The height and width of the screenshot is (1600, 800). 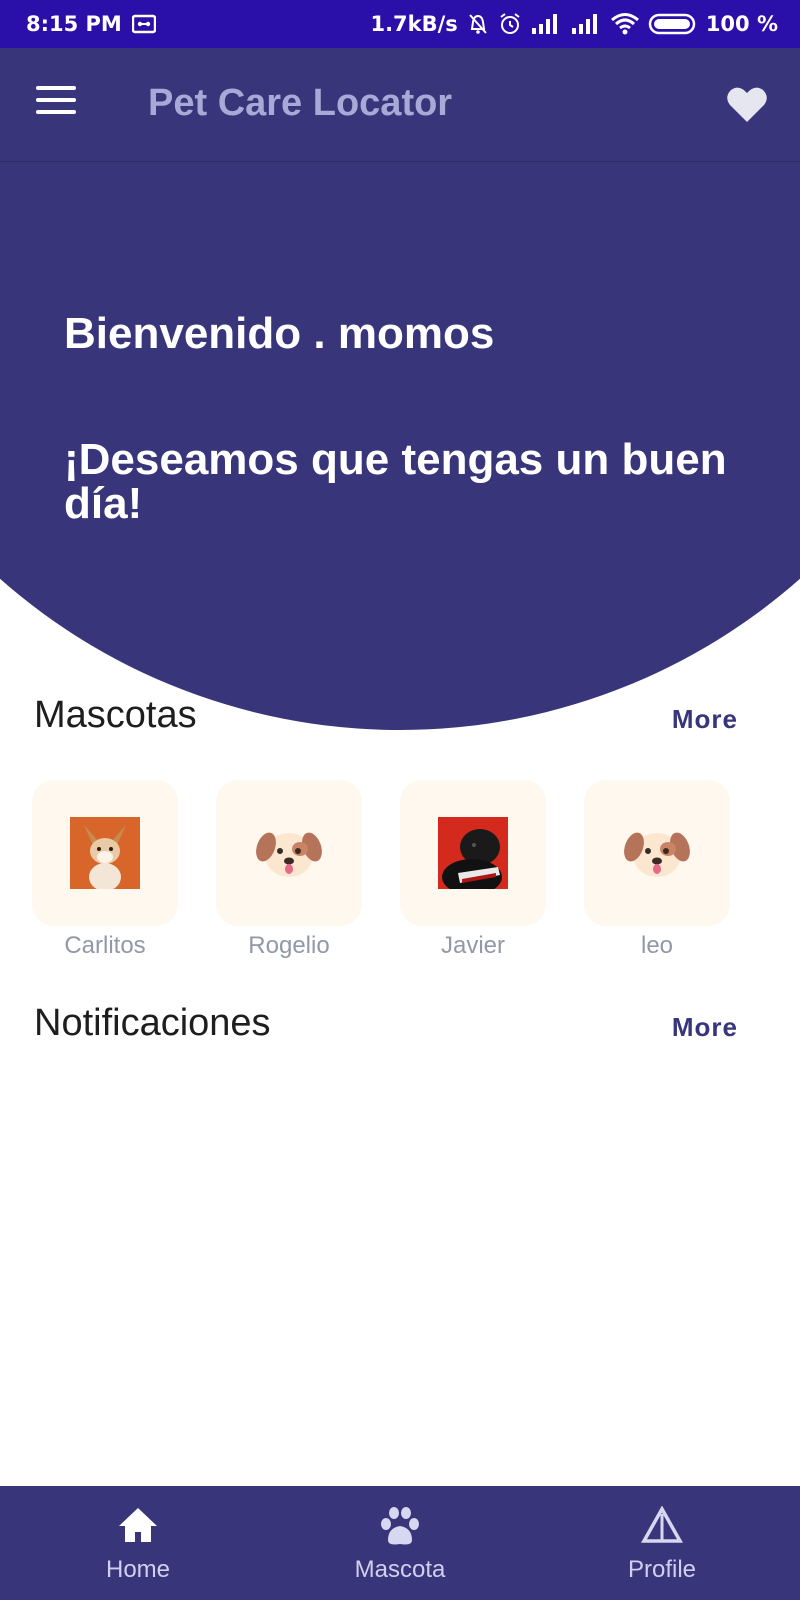 I want to click on bell-off-icon, so click(x=478, y=24).